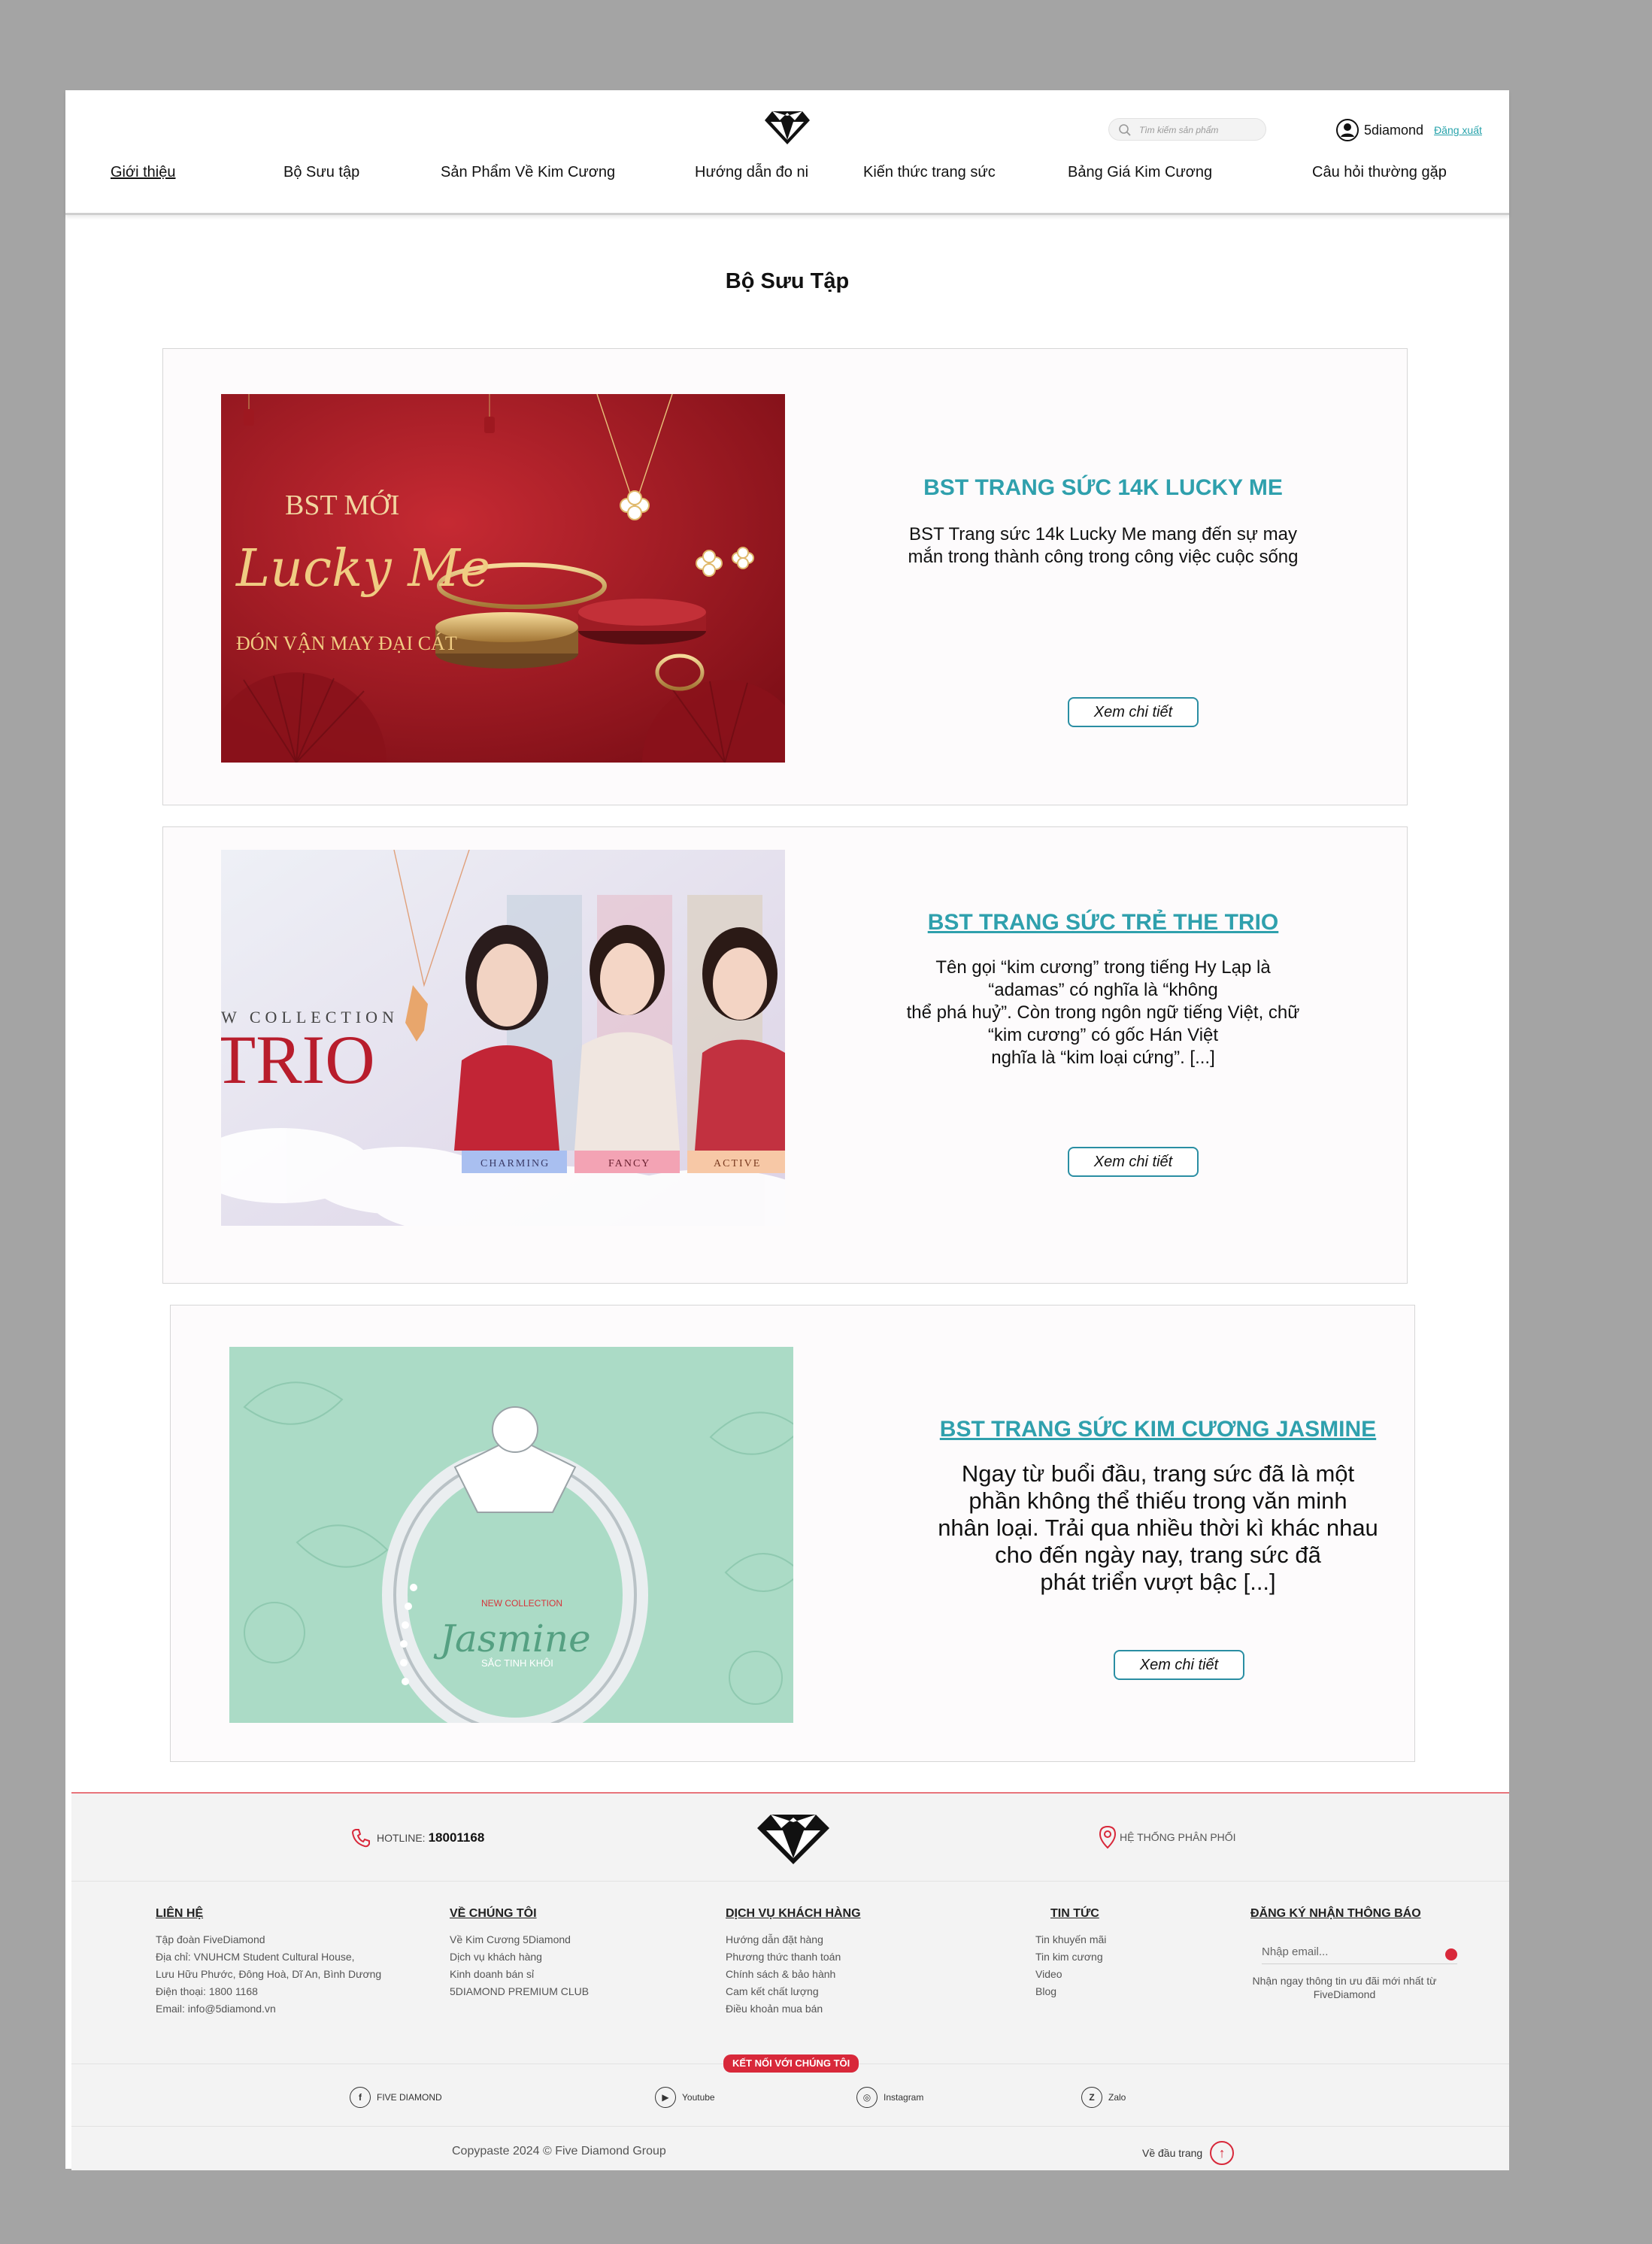 The image size is (1652, 2244). What do you see at coordinates (342, 505) in the screenshot?
I see `banner-text-bst-moi: BST MỚI` at bounding box center [342, 505].